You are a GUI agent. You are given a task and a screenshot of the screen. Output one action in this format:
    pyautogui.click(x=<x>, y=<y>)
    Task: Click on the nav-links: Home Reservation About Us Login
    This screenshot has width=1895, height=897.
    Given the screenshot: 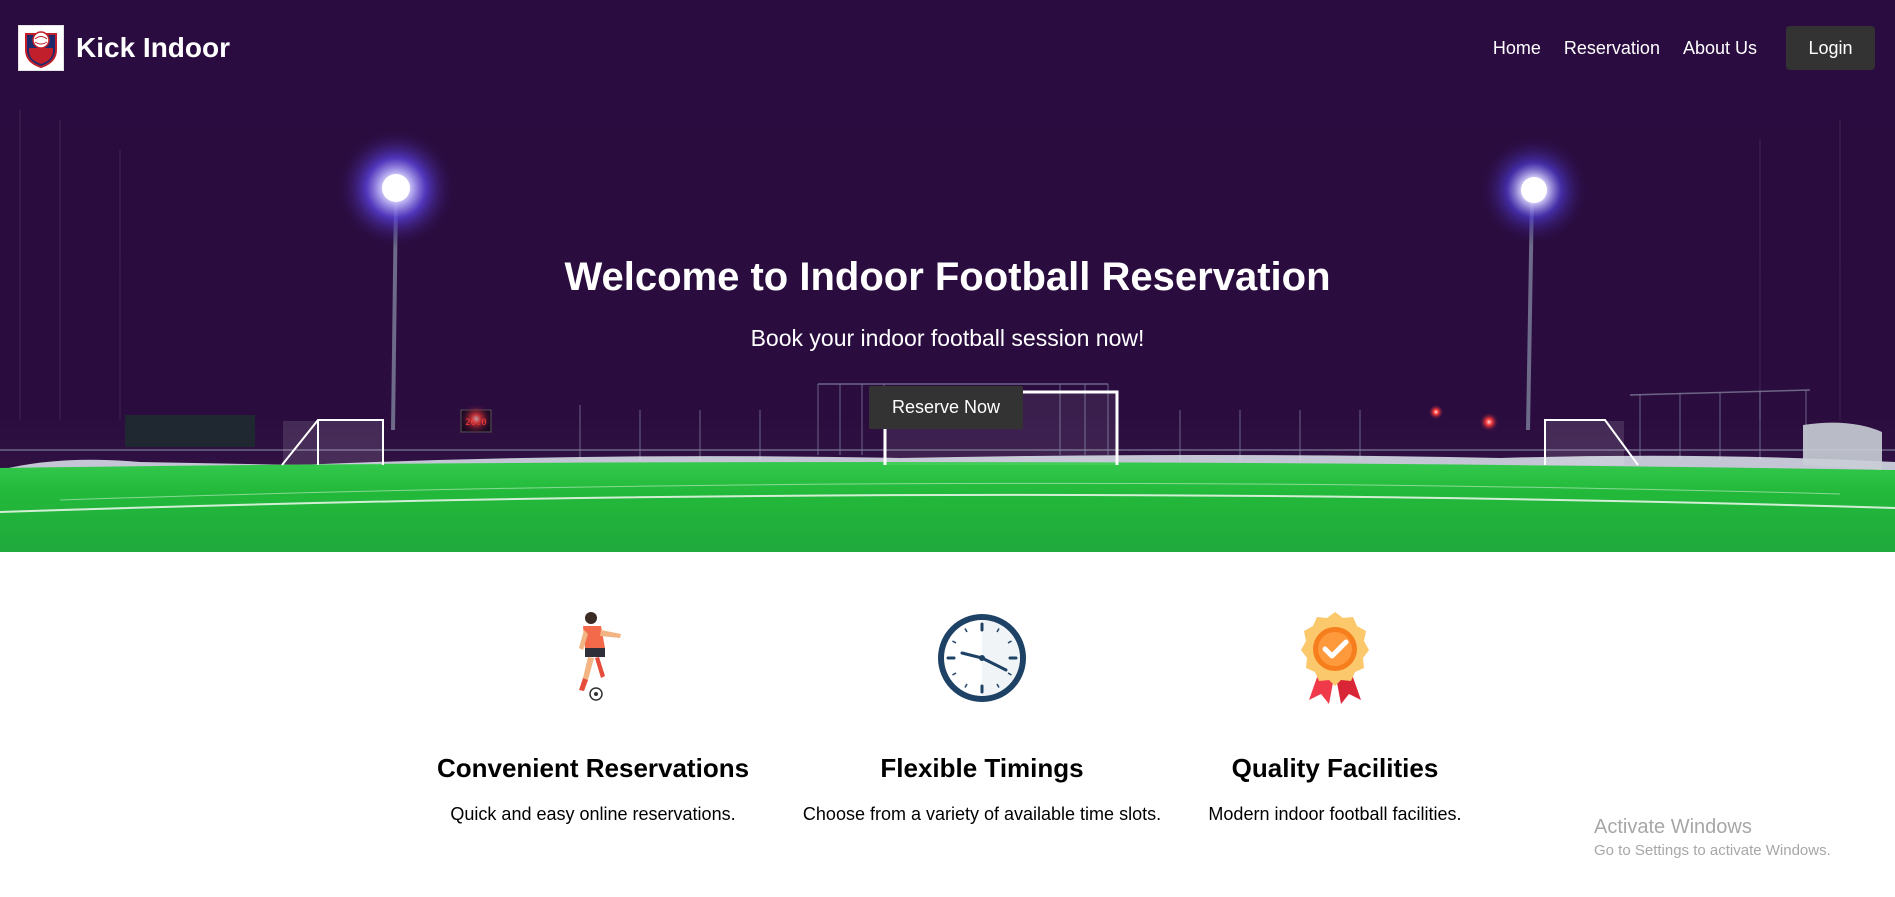 What is the action you would take?
    pyautogui.click(x=1672, y=48)
    